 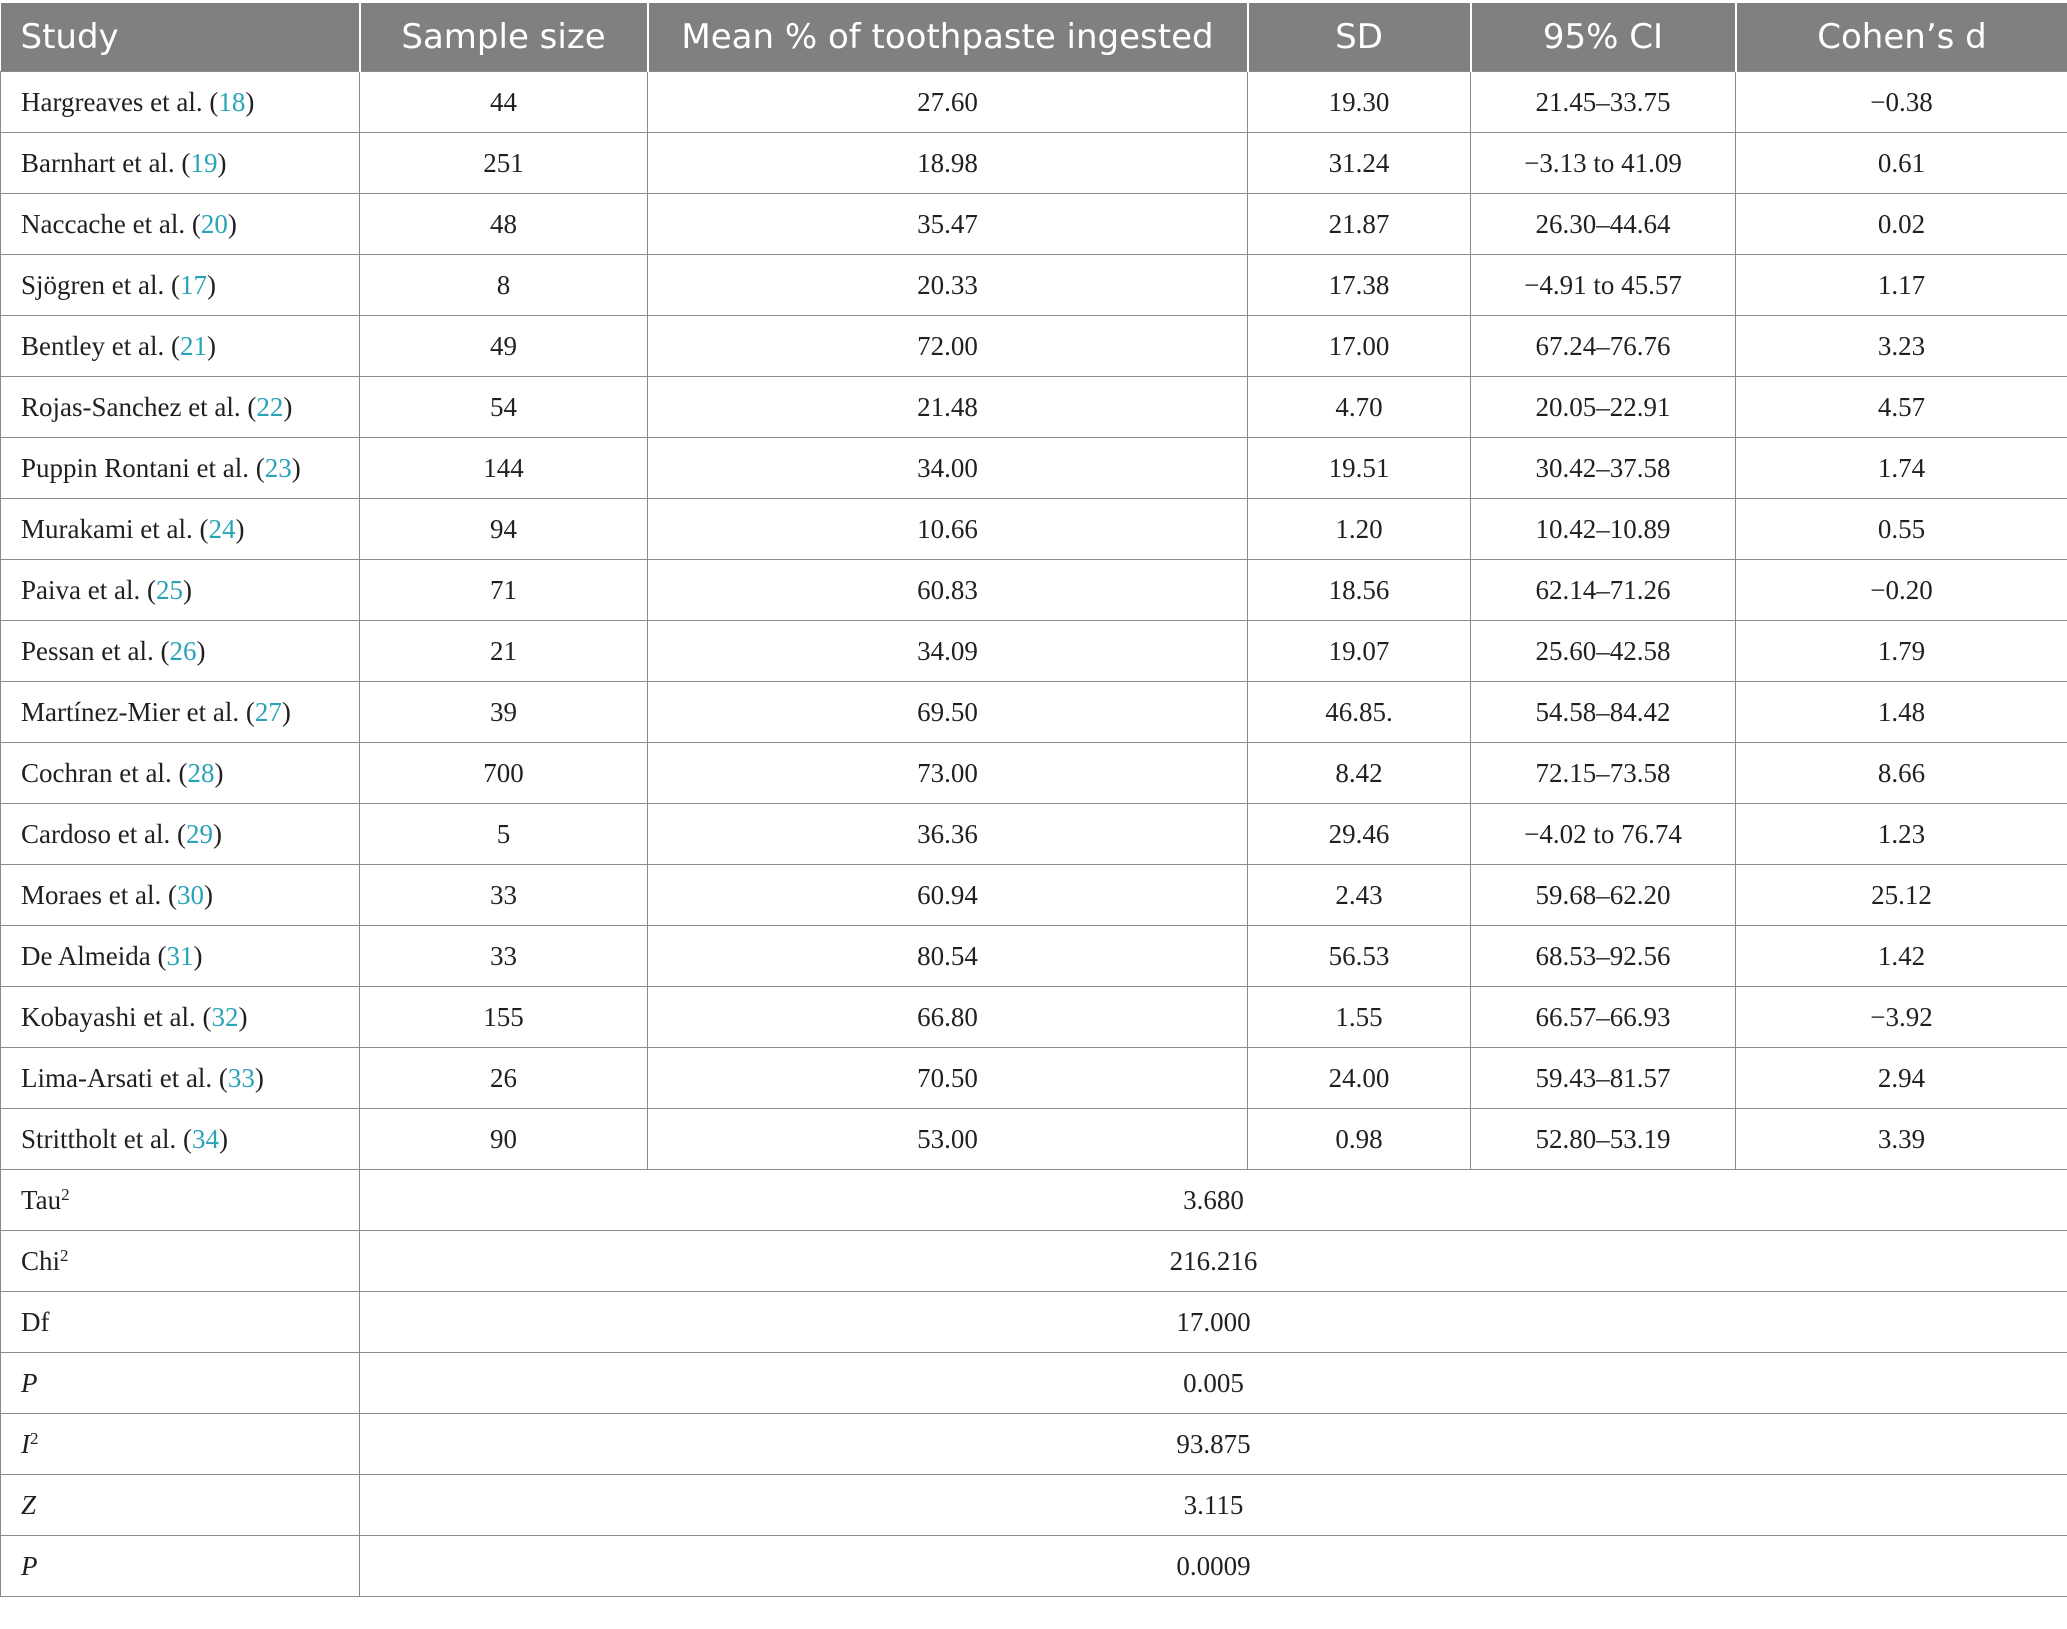 What do you see at coordinates (143, 467) in the screenshot?
I see `study-name: Puppin Rontani et al. (` at bounding box center [143, 467].